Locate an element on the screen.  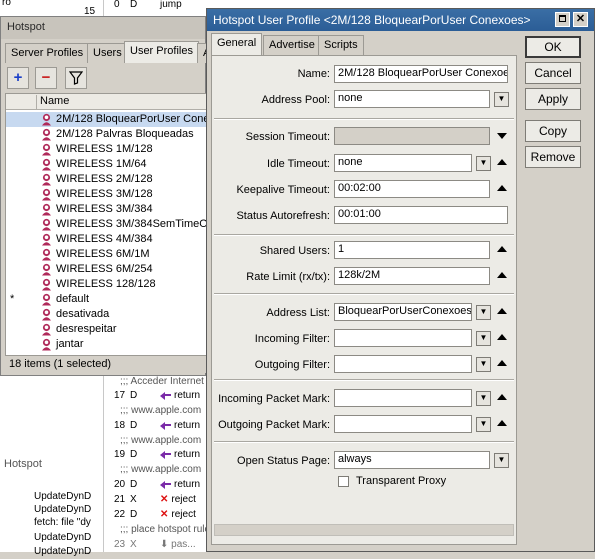
incoming-filter-select is located at coordinates (403, 338).